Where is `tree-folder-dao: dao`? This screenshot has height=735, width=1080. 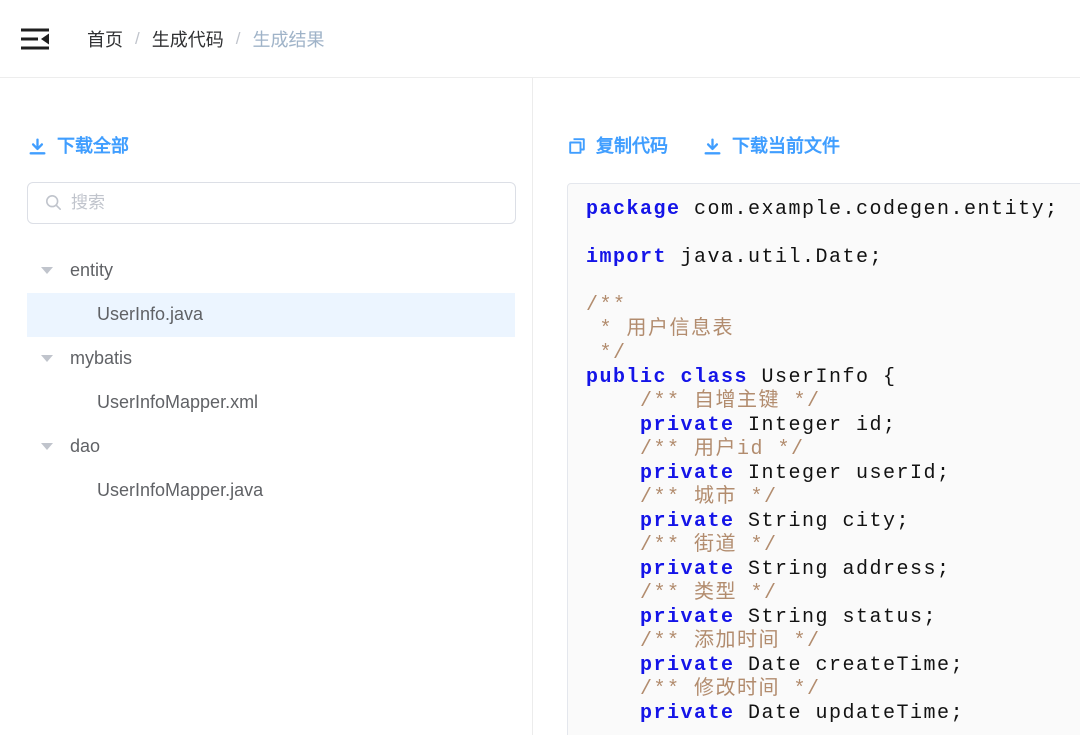
tree-folder-dao: dao is located at coordinates (271, 447).